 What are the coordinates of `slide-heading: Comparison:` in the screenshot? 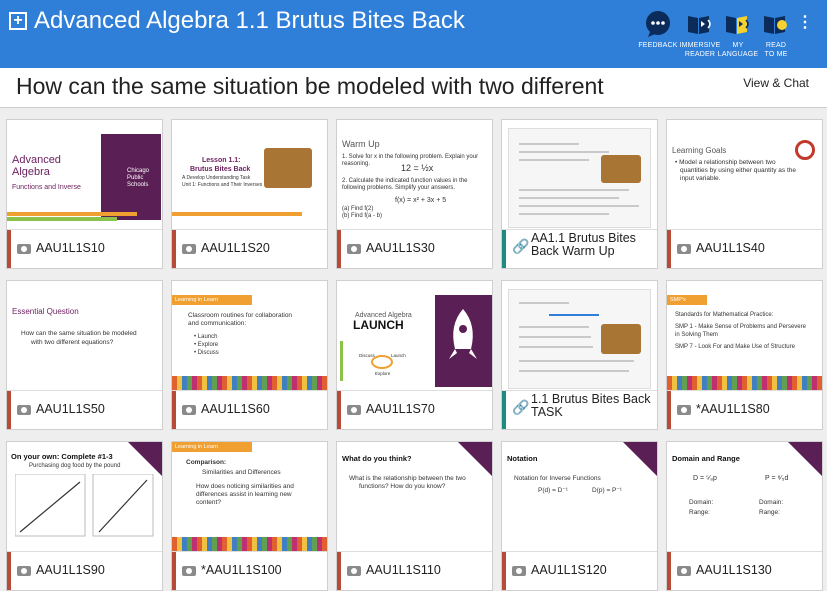 It's located at (206, 462).